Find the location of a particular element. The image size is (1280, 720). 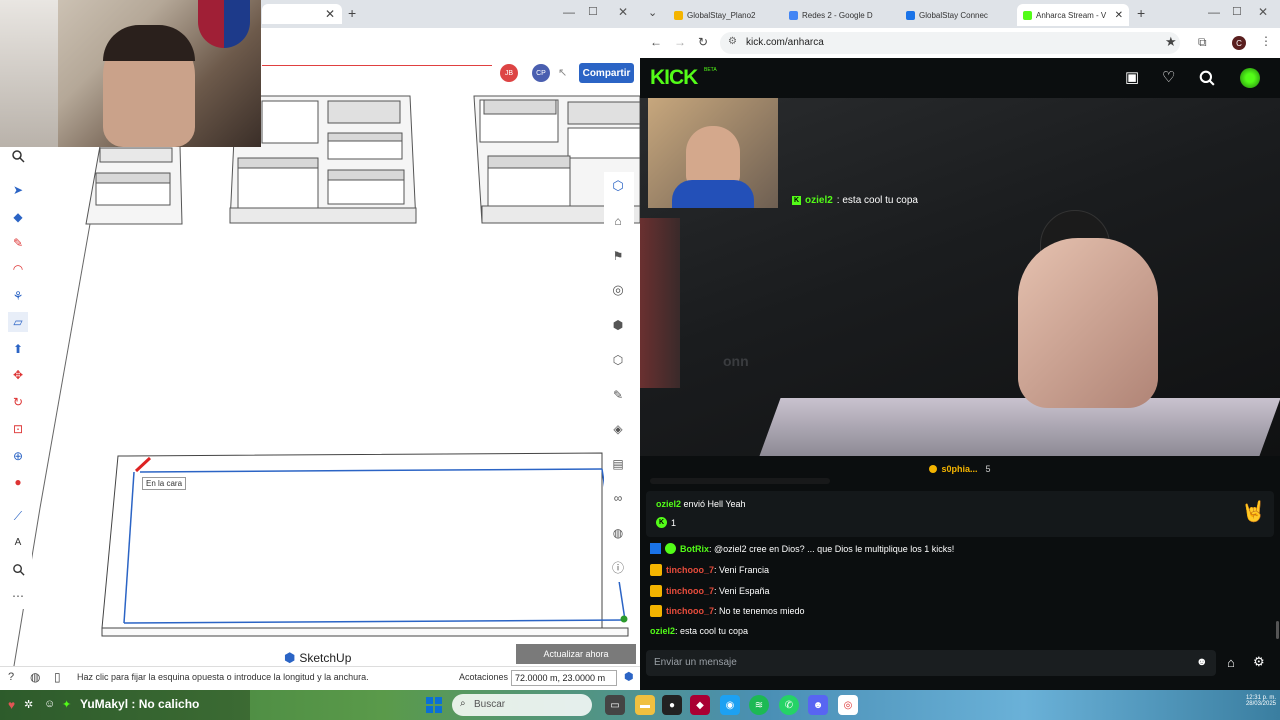

emote-picker-icon: ☻ is located at coordinates (1202, 662).